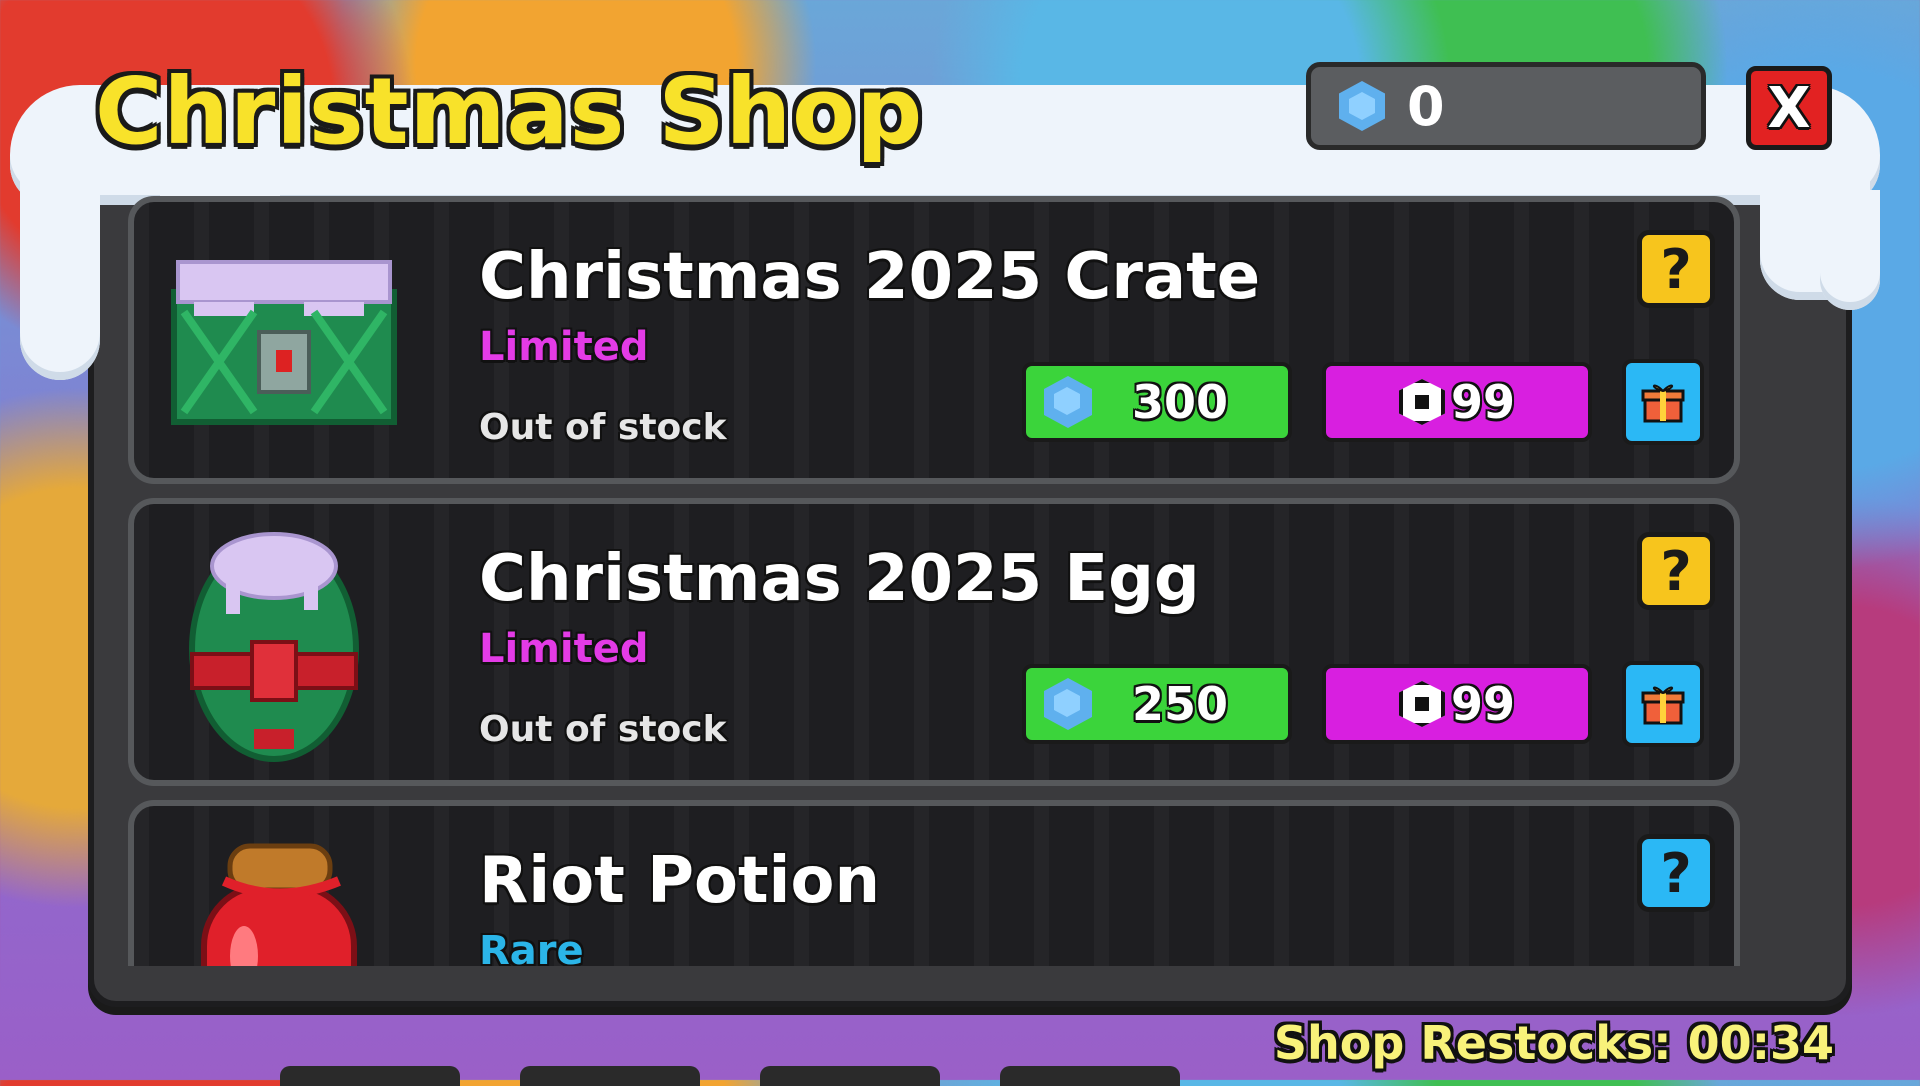 The image size is (1920, 1086). I want to click on item-rarity: Rare, so click(531, 947).